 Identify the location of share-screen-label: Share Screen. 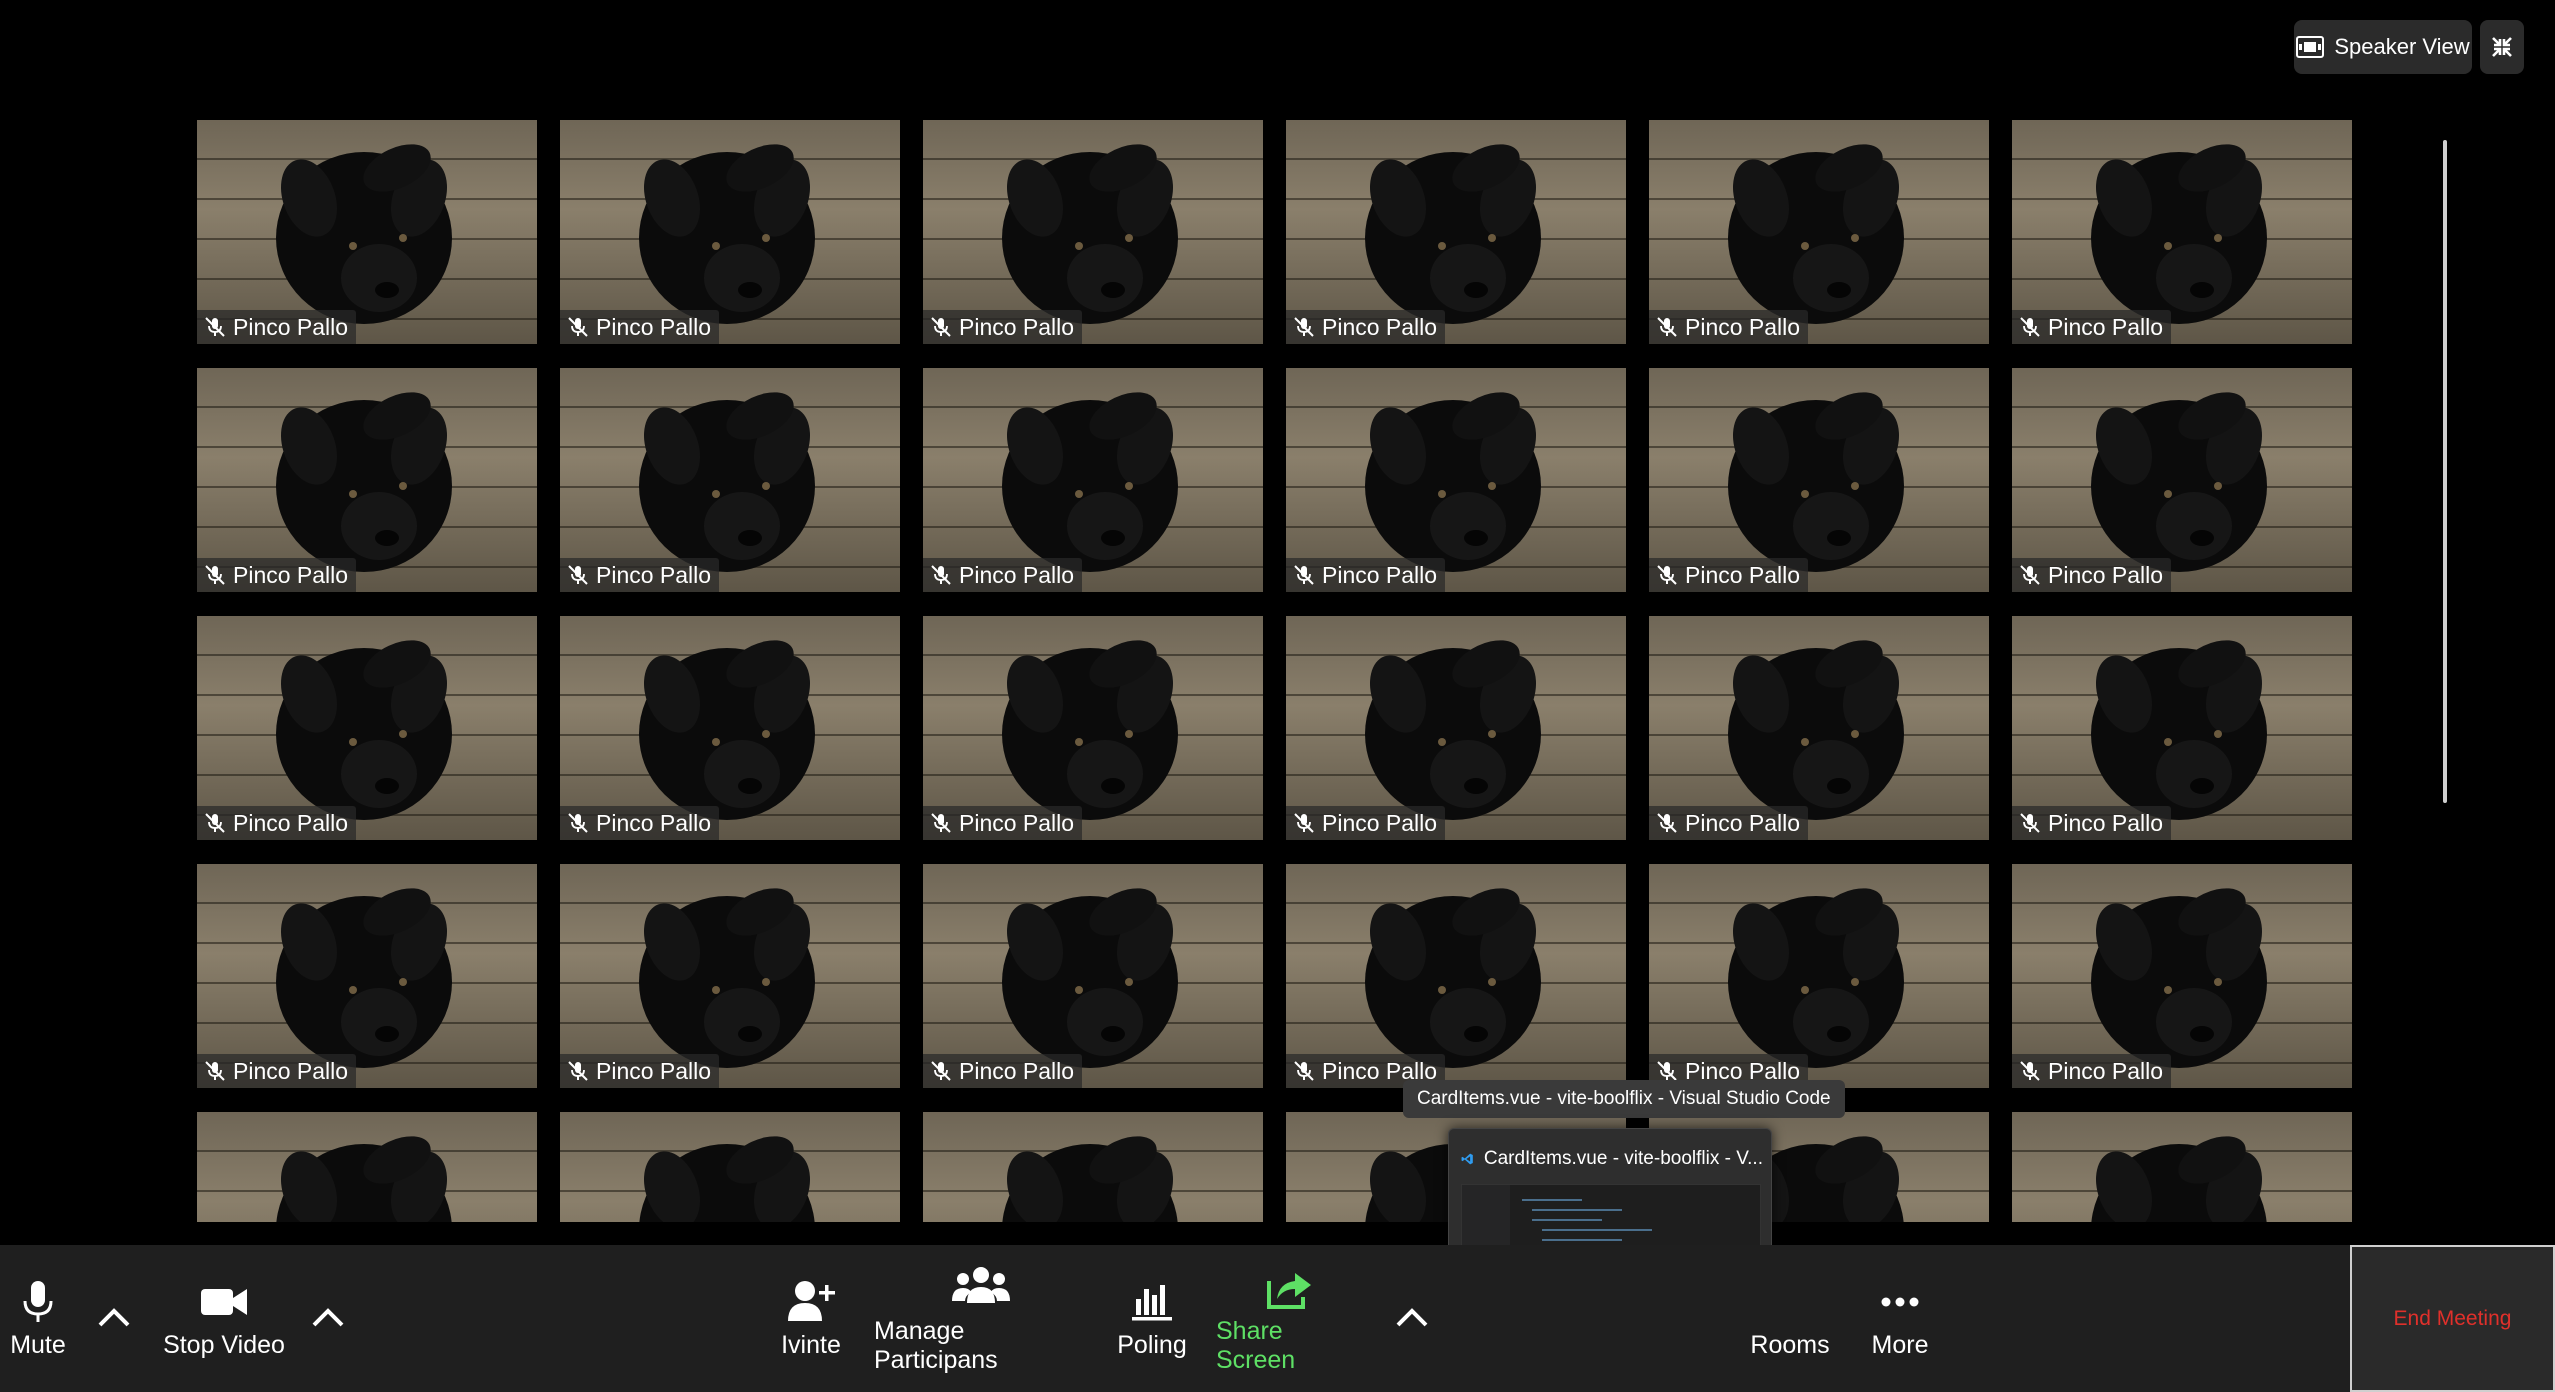
(1256, 1345).